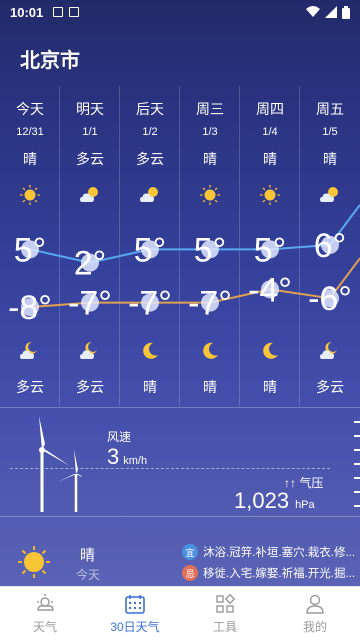 The height and width of the screenshot is (640, 360). I want to click on calendar-icon, so click(135, 604).